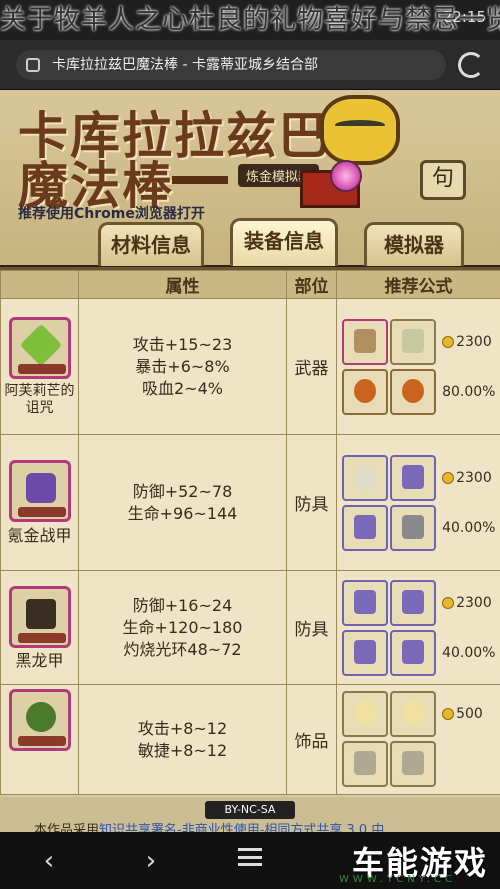 The width and height of the screenshot is (500, 889). What do you see at coordinates (111, 214) in the screenshot?
I see `browser-hint: 推荐使用Chrome浏览器打开` at bounding box center [111, 214].